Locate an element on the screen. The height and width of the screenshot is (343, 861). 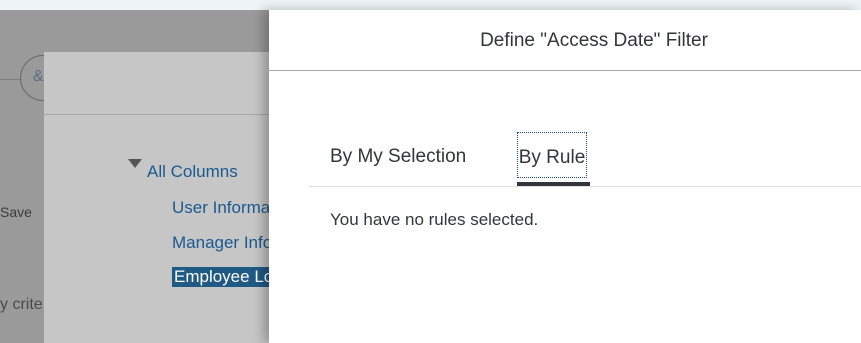
selected-tab-indicator is located at coordinates (553, 184).